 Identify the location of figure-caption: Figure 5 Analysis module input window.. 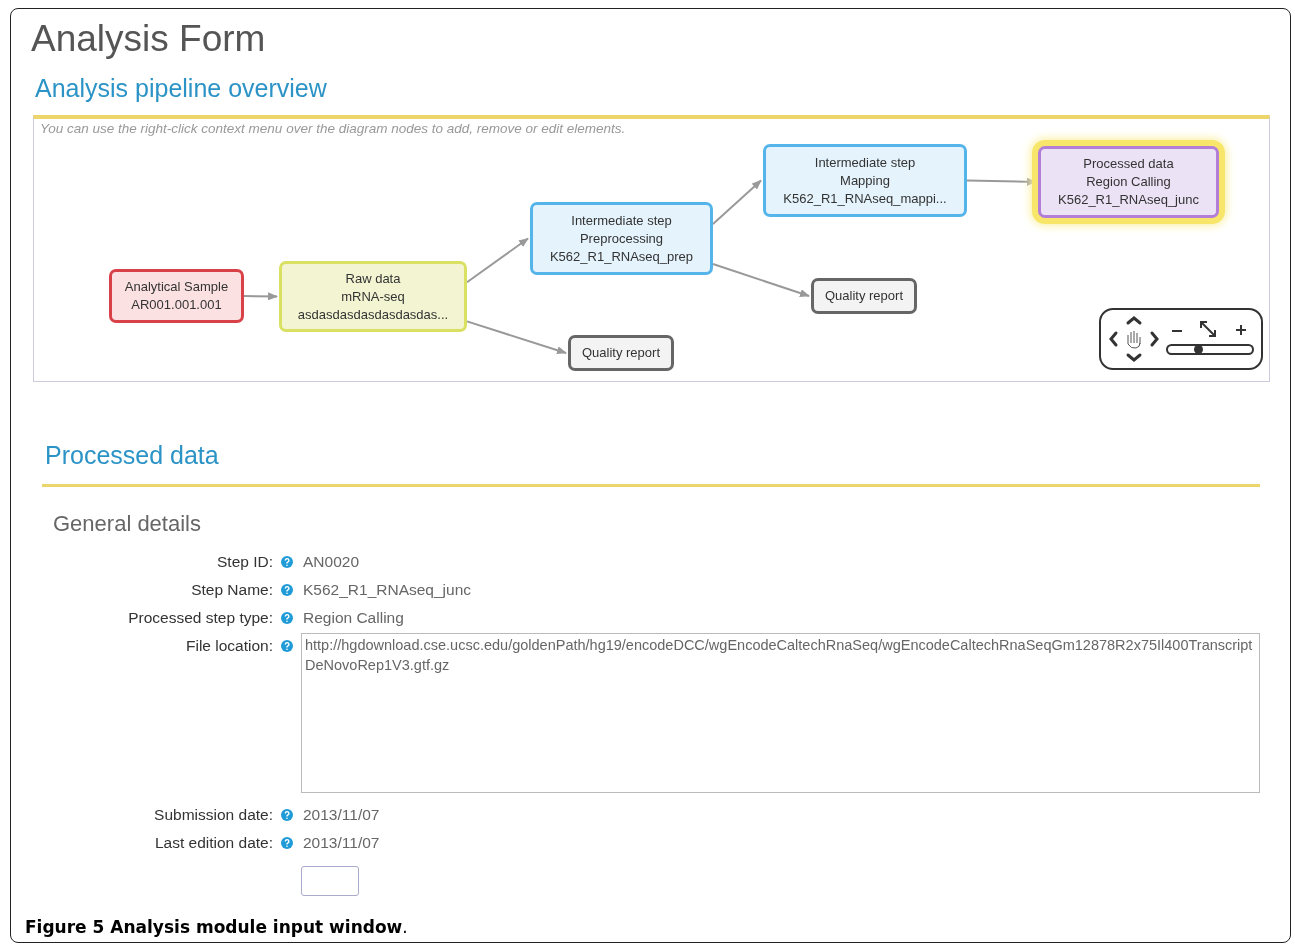
(216, 927).